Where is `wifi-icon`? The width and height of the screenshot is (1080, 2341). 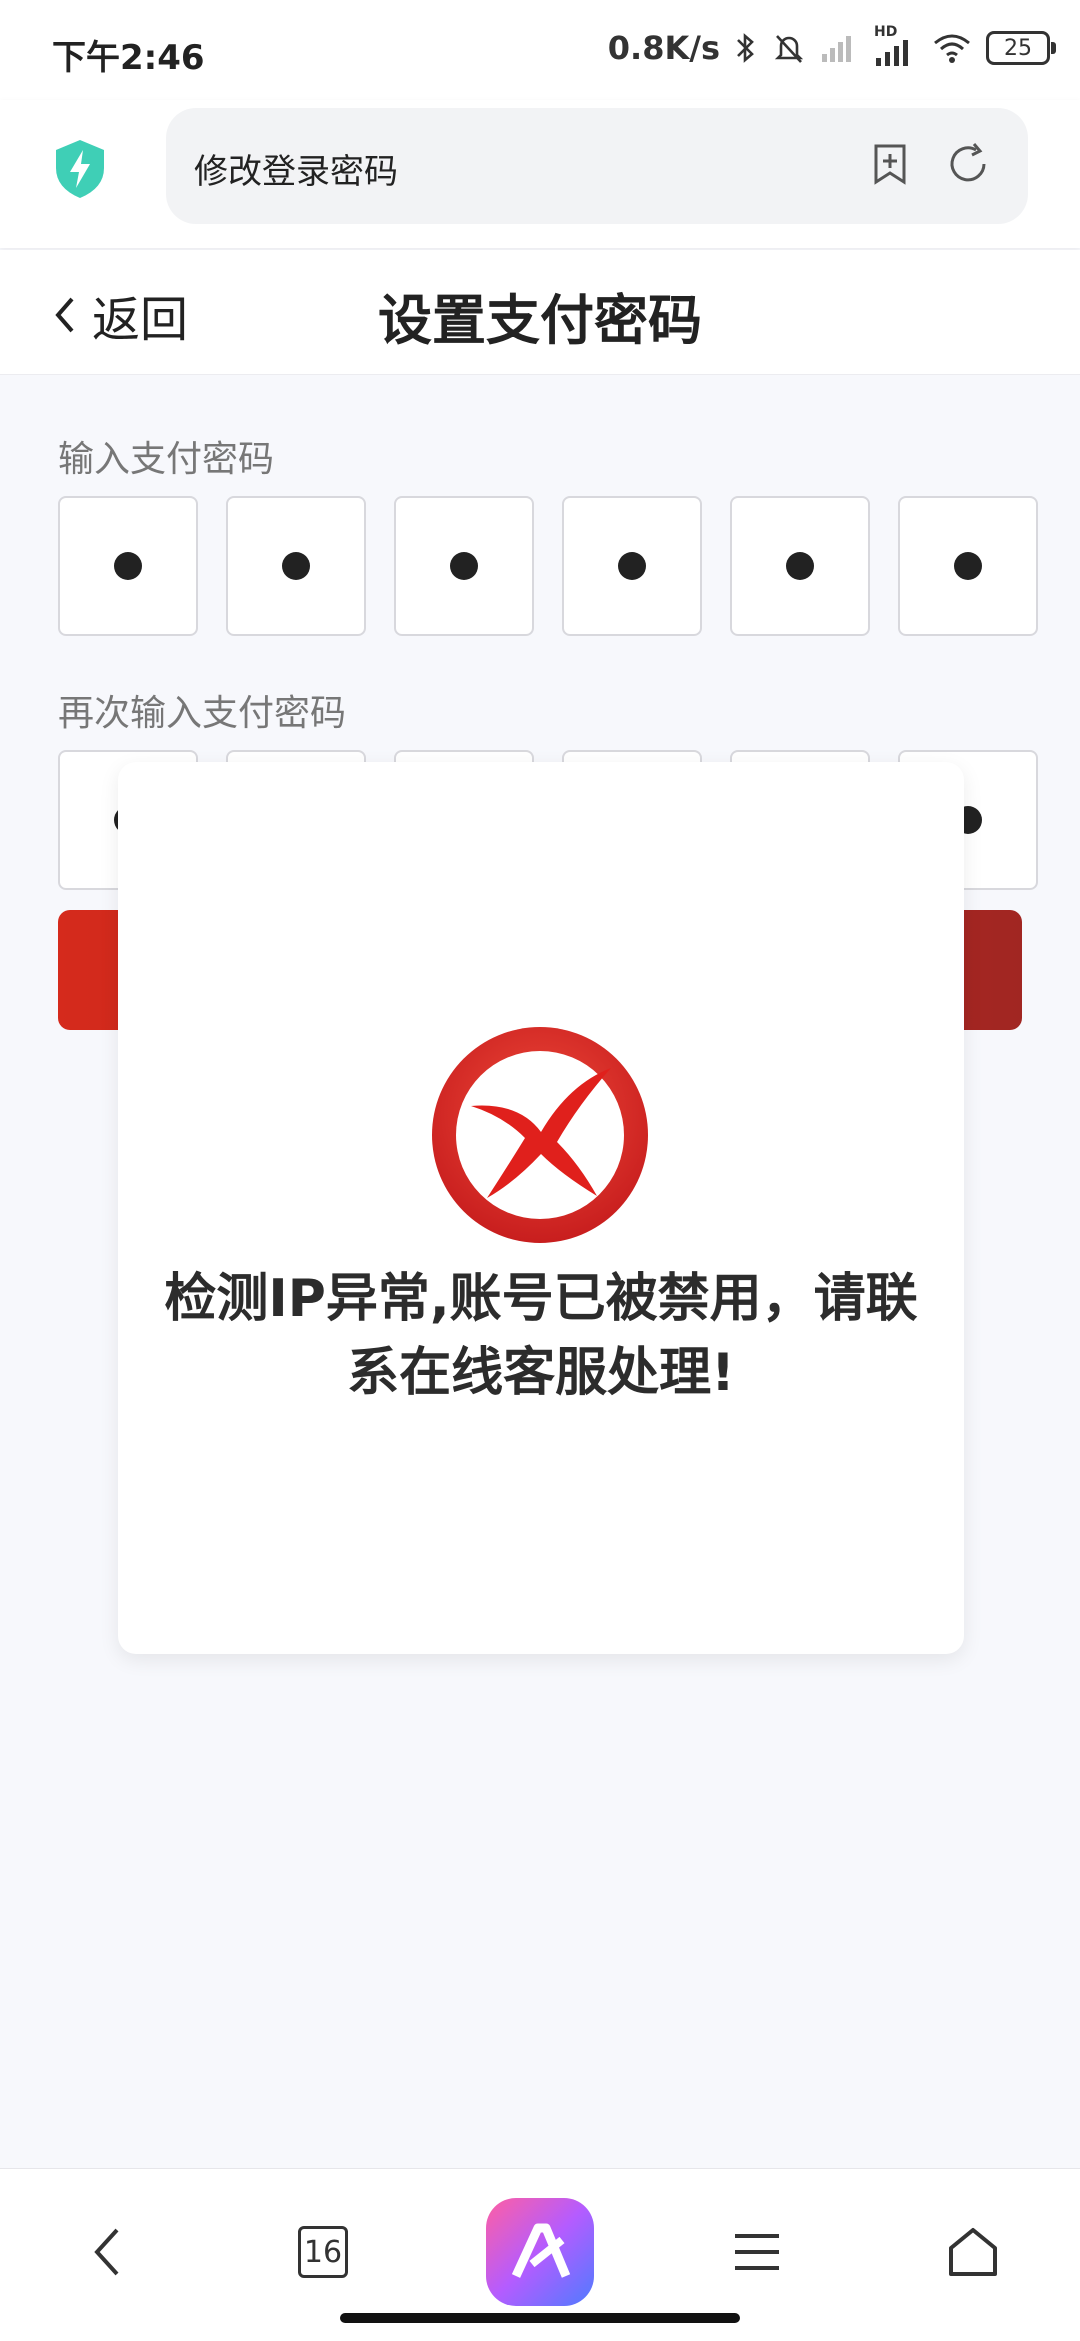 wifi-icon is located at coordinates (952, 48).